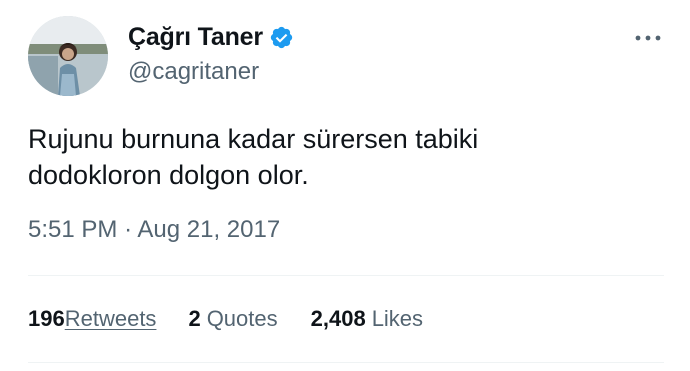 The image size is (690, 371). I want to click on author-display-name: Çağrı Taner, so click(195, 37).